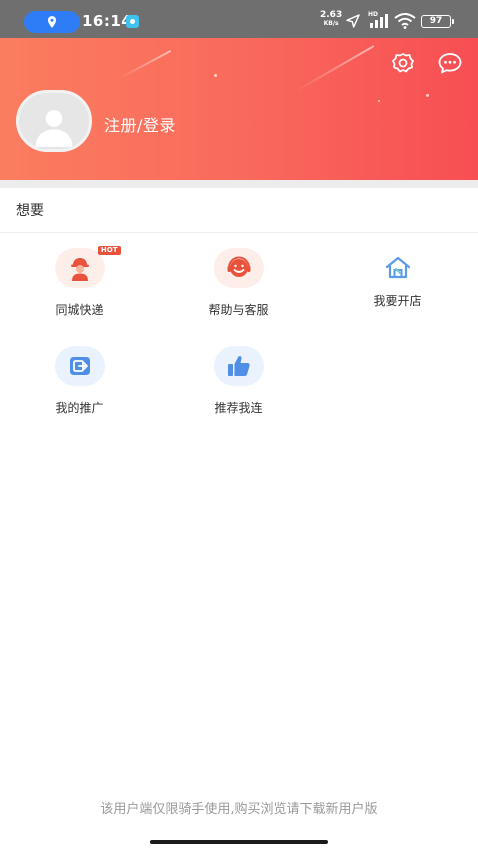 The height and width of the screenshot is (850, 478). Describe the element at coordinates (379, 20) in the screenshot. I see `cell-signal-icon: HD` at that location.